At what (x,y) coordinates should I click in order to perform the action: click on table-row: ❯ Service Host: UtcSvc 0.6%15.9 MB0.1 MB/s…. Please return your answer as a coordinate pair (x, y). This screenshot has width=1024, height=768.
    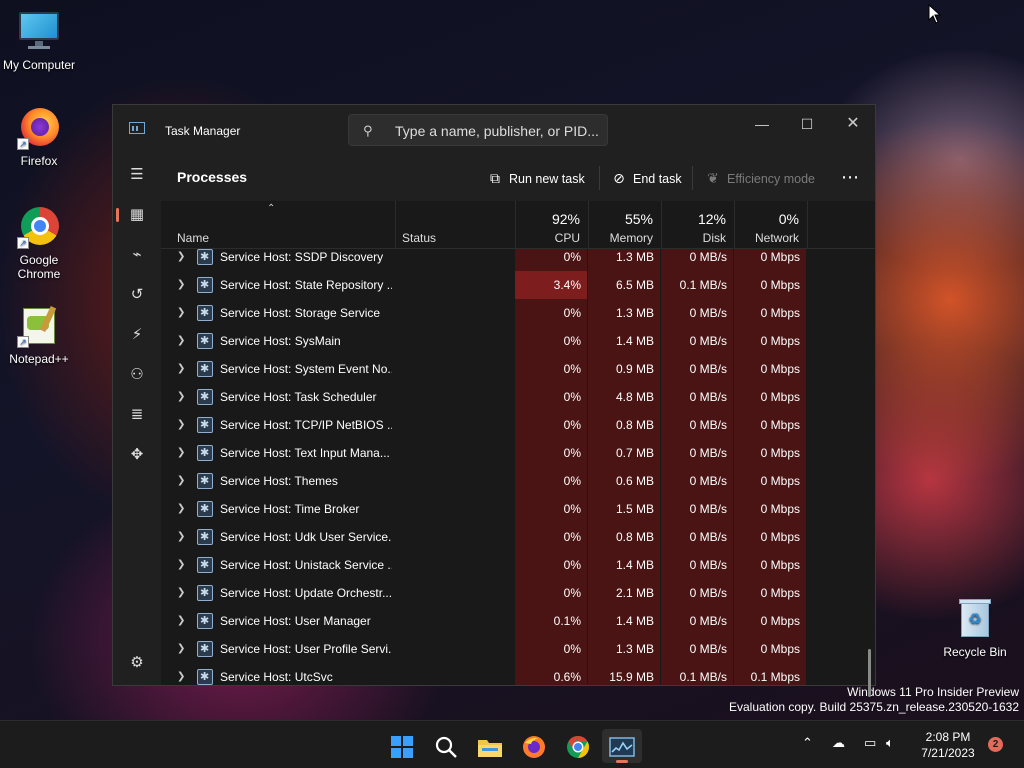
    Looking at the image, I should click on (518, 674).